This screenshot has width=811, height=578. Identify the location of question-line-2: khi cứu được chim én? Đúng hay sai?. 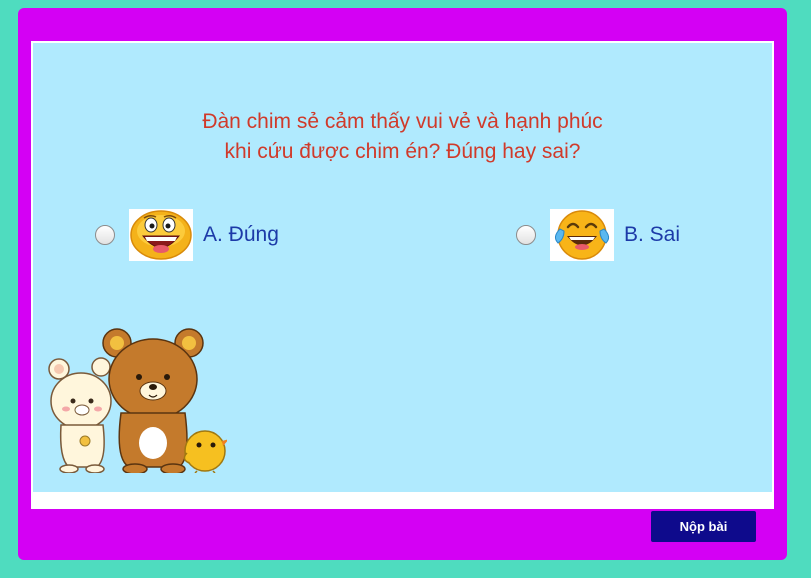
(402, 151).